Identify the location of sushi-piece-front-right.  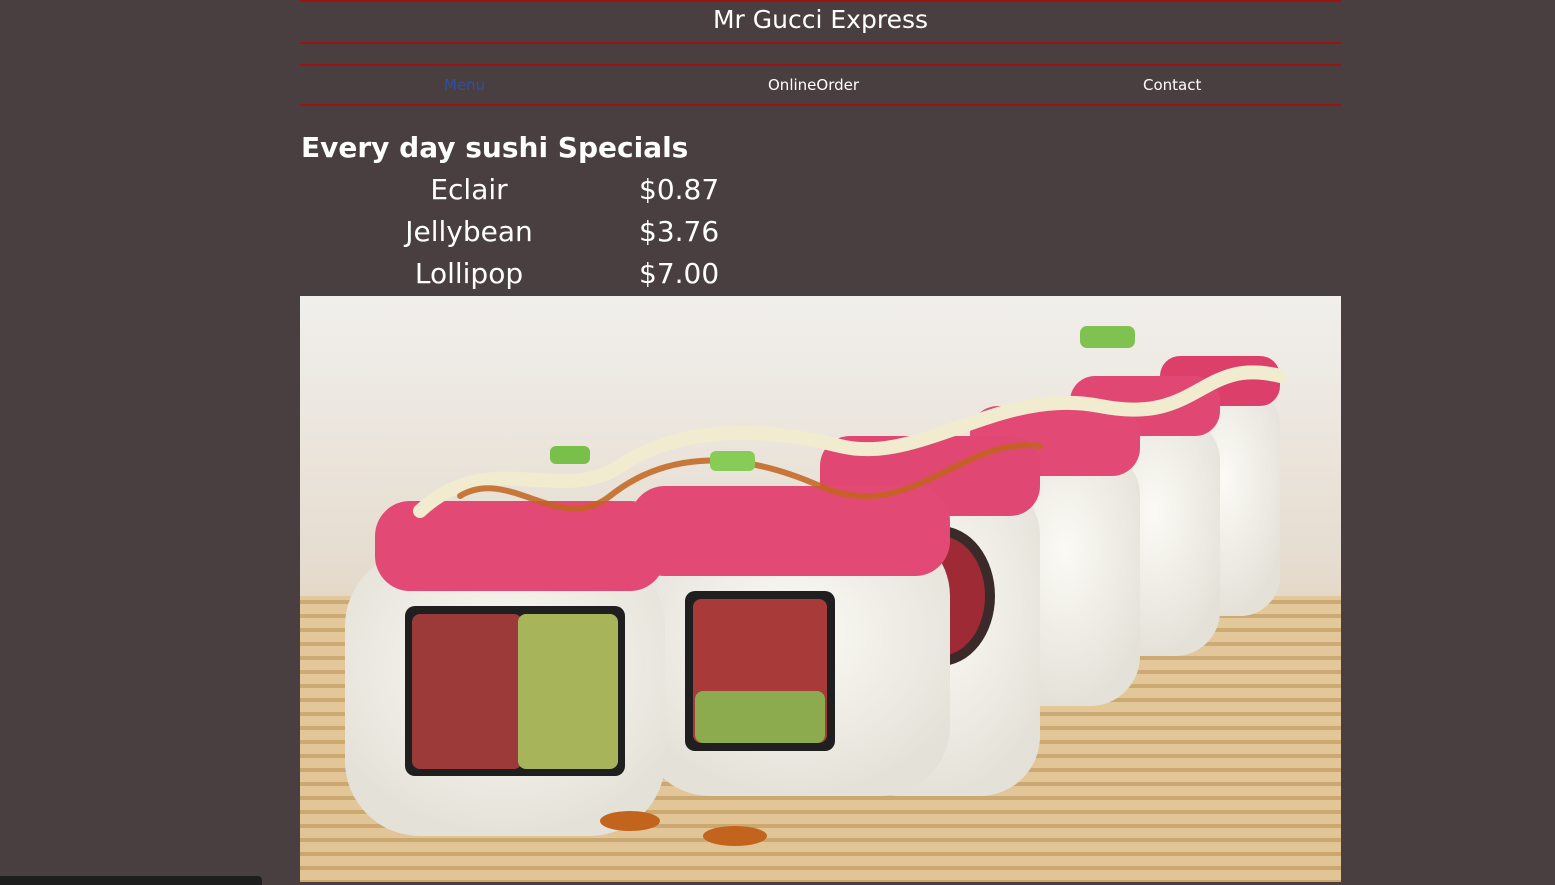
(790, 641).